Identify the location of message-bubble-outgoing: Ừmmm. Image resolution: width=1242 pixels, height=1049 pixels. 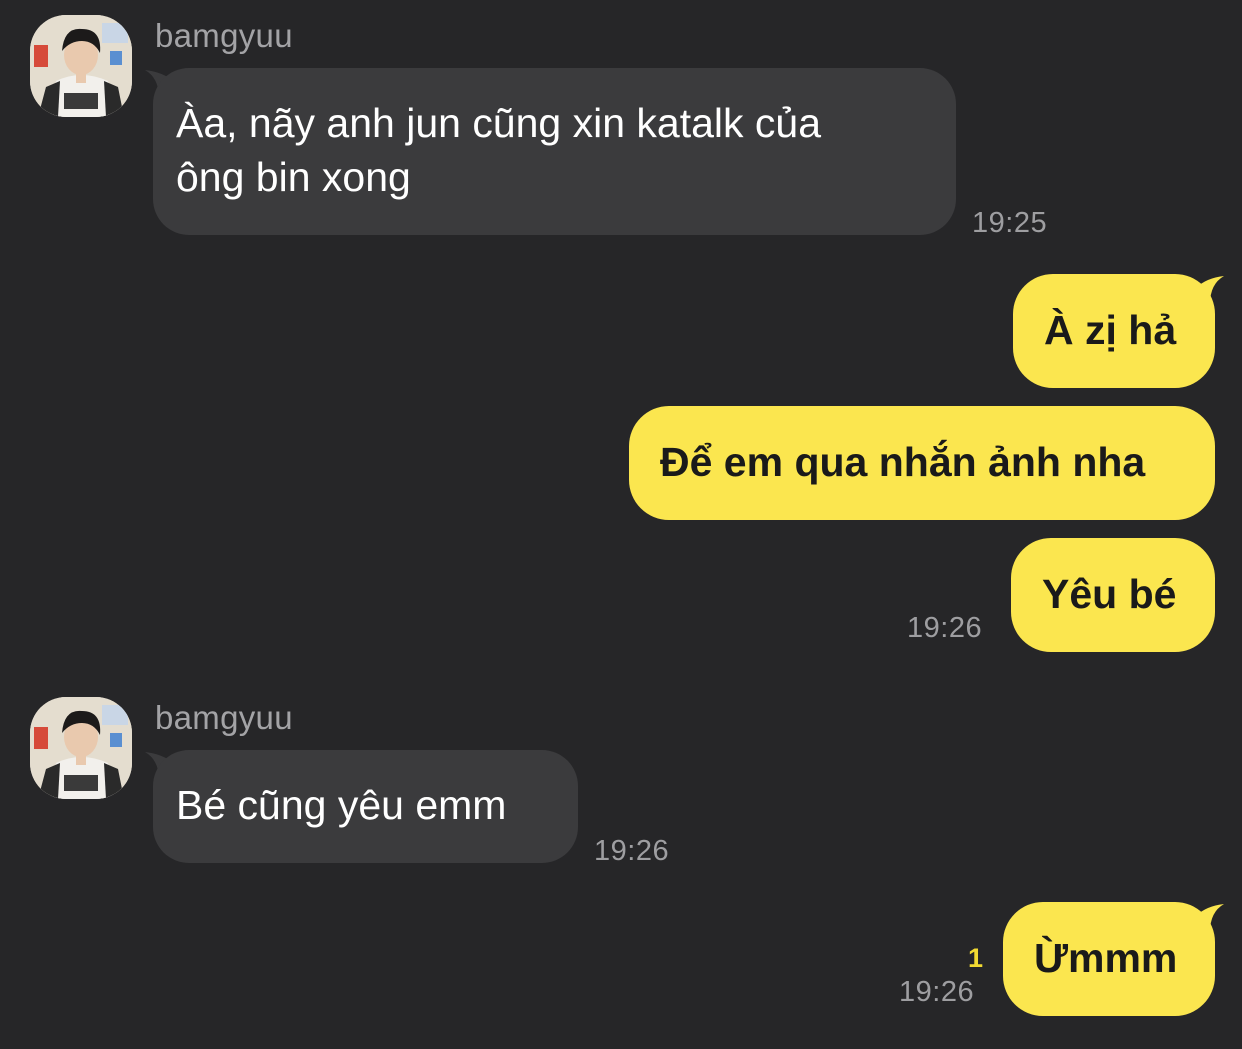
(1109, 959).